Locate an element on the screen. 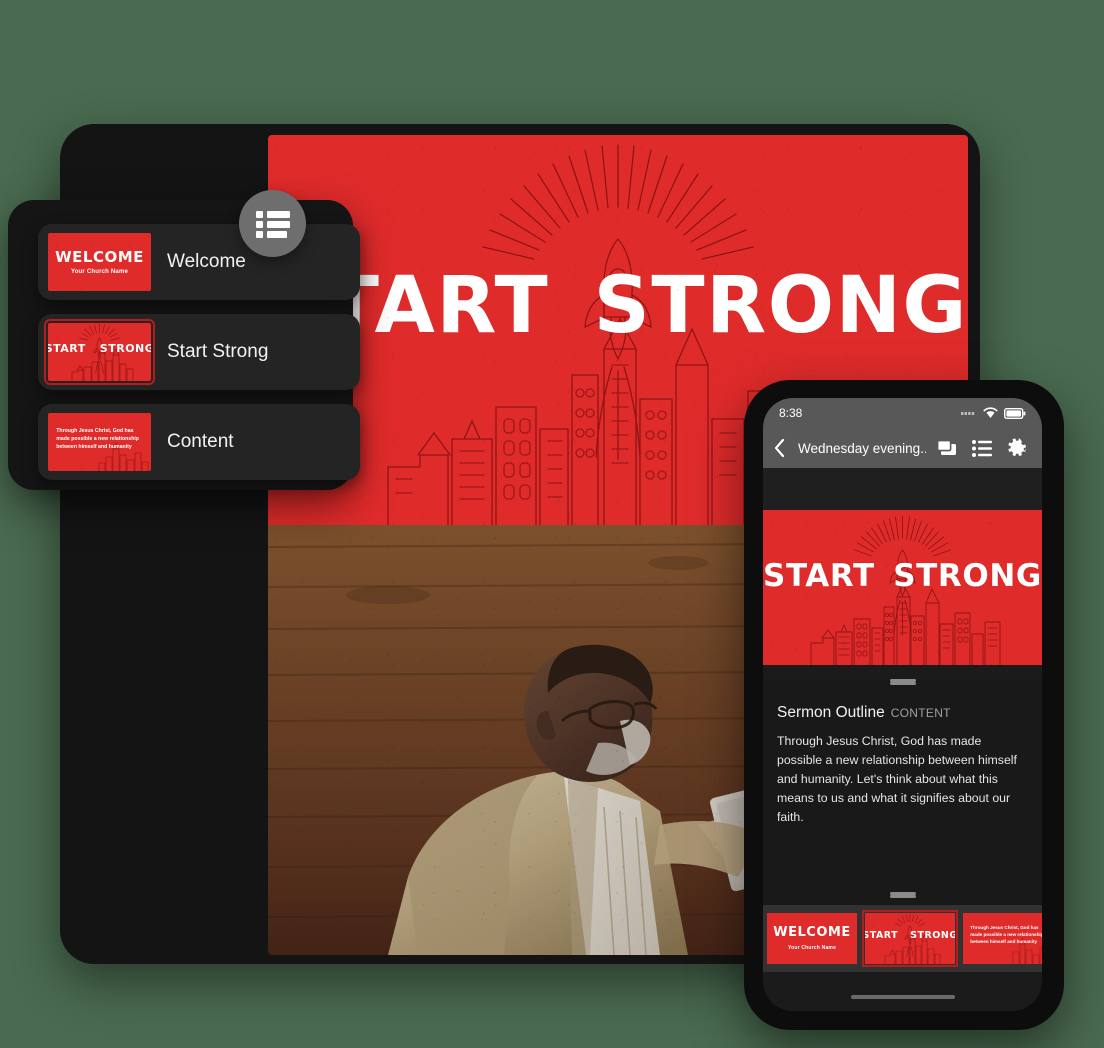 This screenshot has height=1048, width=1104. thumb-welcome-subtitle: Your Church Name is located at coordinates (99, 271).